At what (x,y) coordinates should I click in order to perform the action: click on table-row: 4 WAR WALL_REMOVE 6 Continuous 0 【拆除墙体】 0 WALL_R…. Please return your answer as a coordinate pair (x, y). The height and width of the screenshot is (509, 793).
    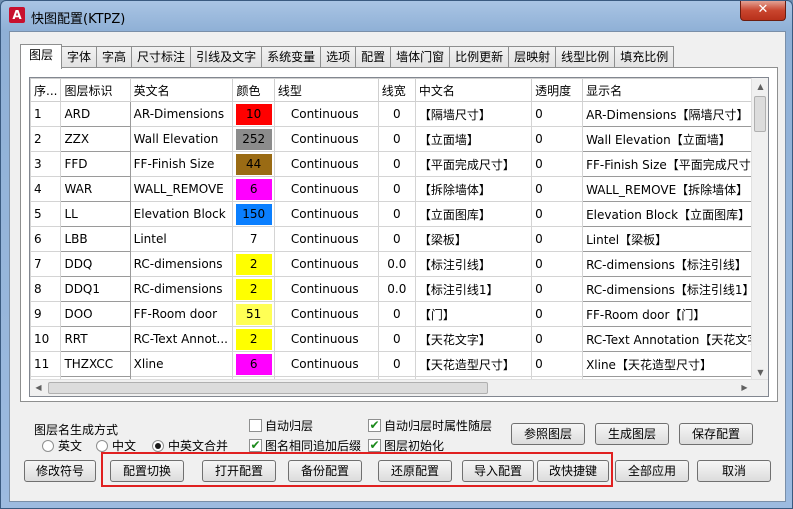
    Looking at the image, I should click on (399, 189).